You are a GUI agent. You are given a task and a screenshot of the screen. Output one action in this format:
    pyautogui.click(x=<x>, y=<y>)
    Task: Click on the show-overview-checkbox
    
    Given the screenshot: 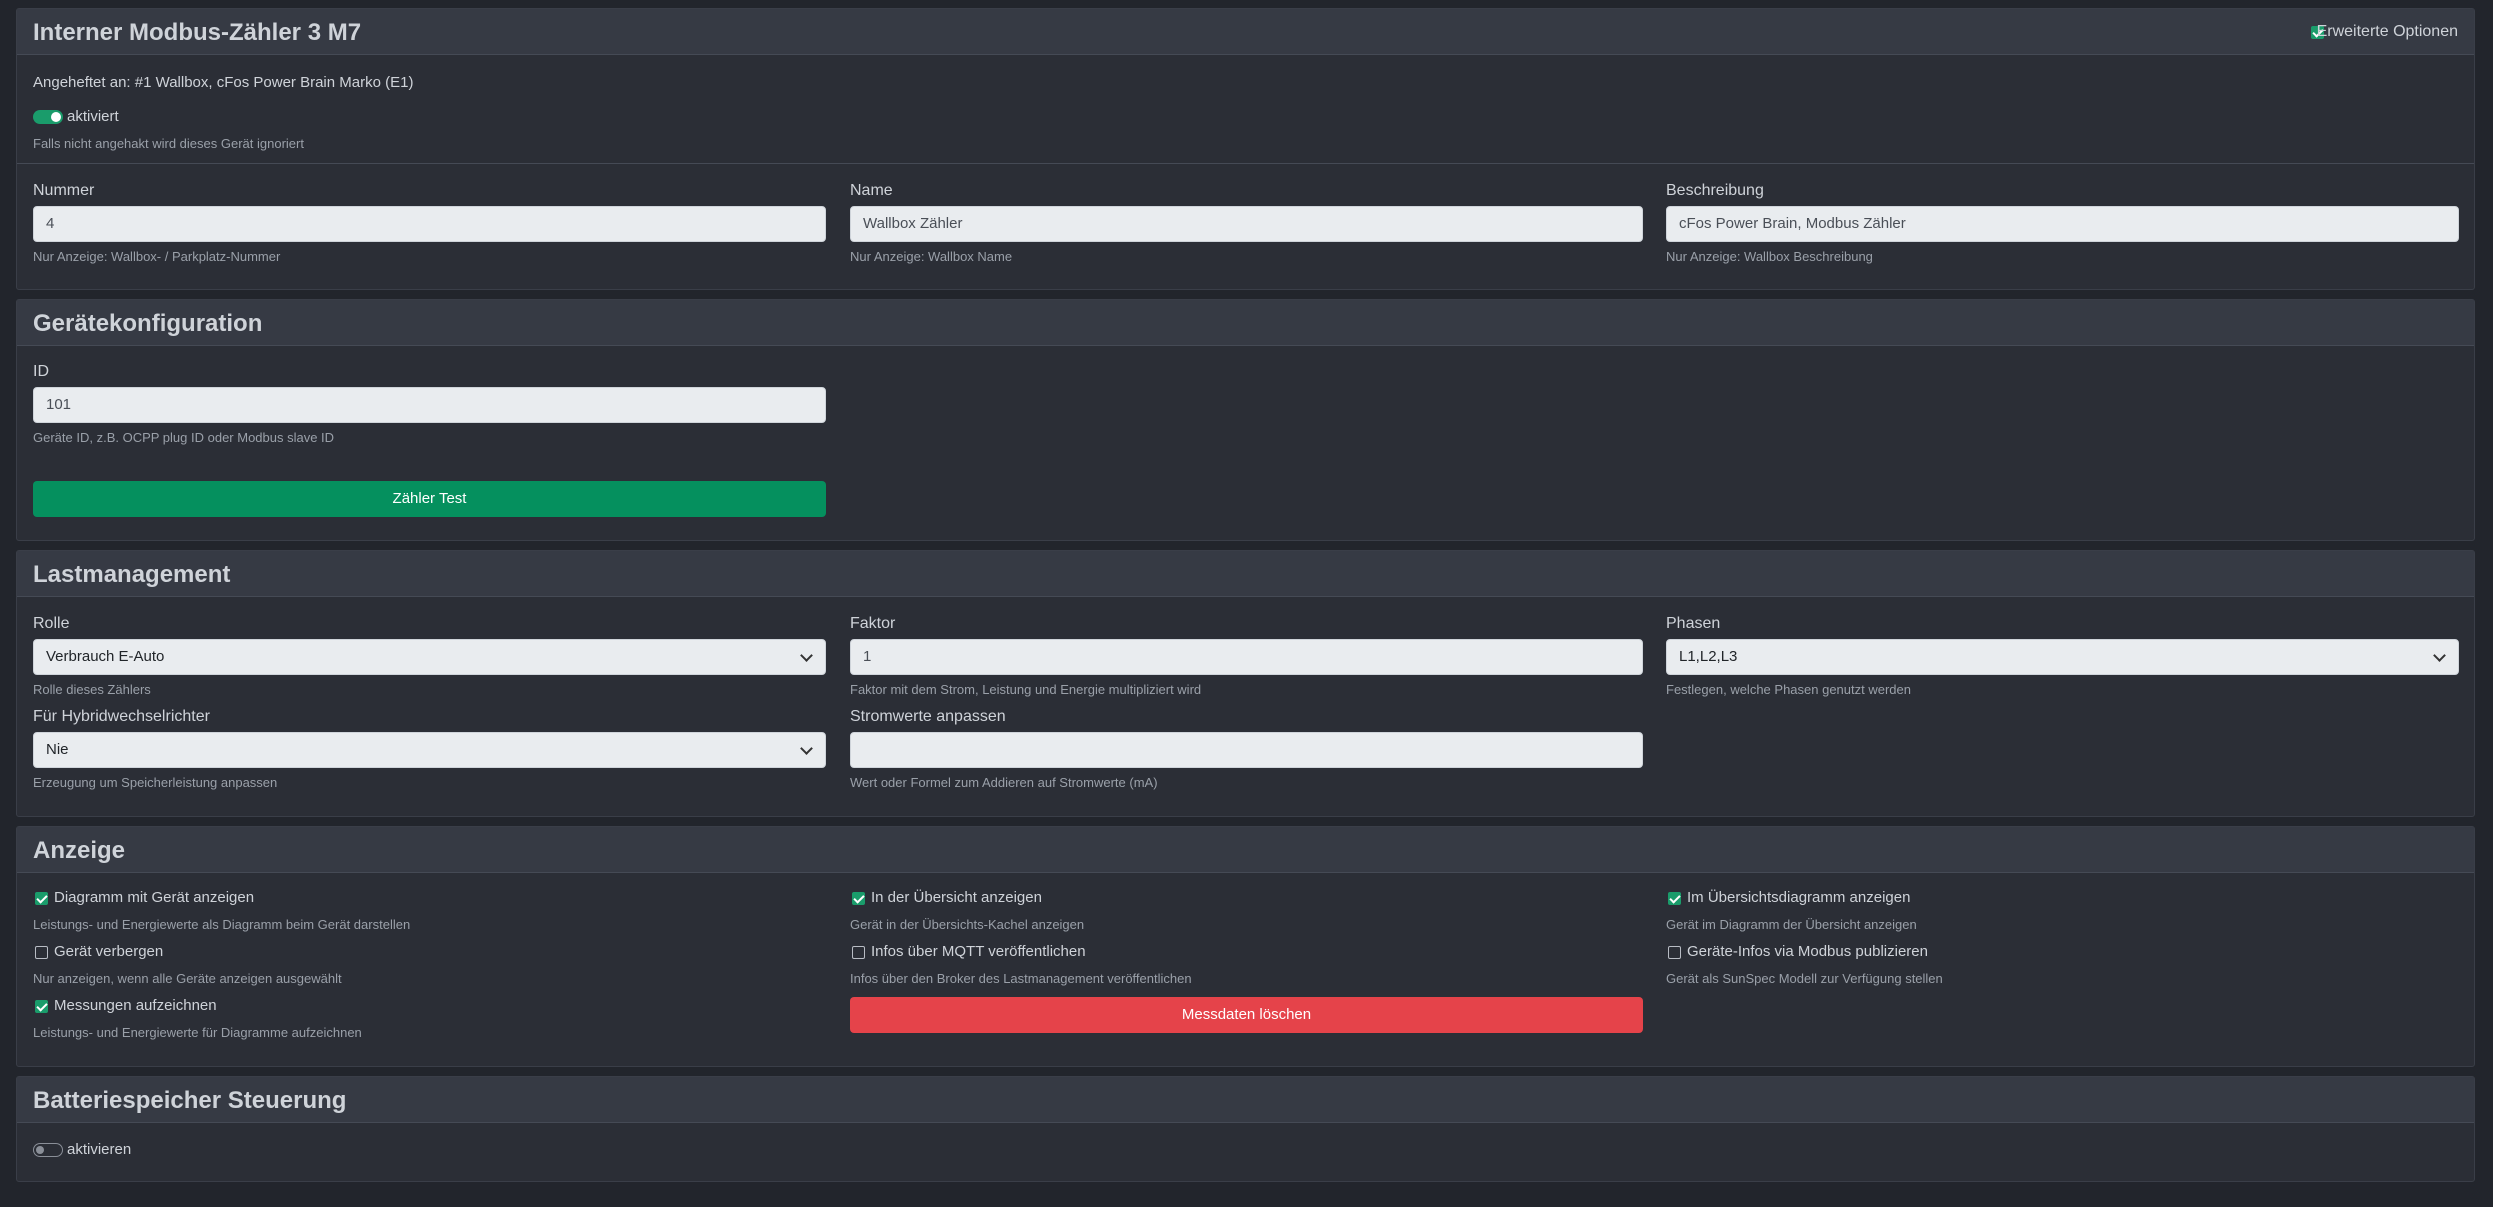 What is the action you would take?
    pyautogui.click(x=858, y=898)
    